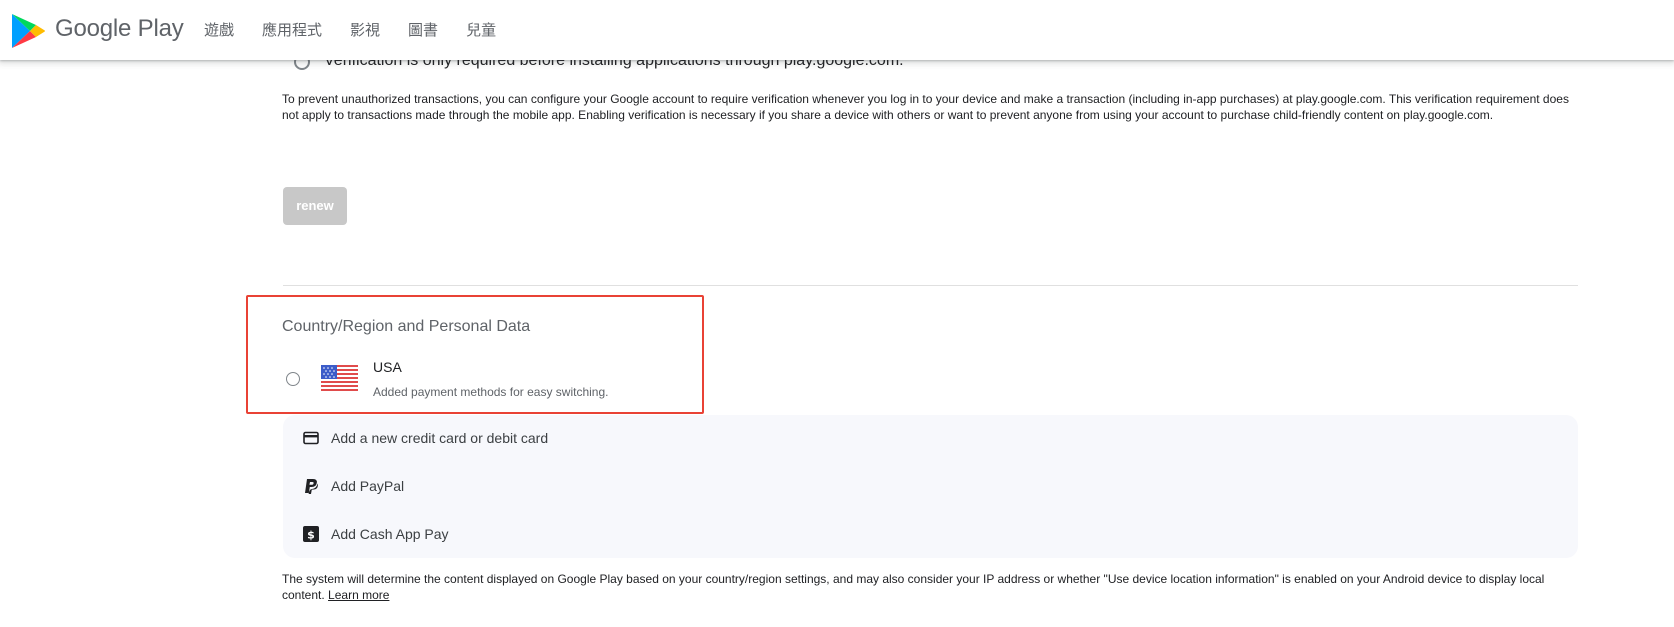 Image resolution: width=1674 pixels, height=627 pixels. What do you see at coordinates (293, 379) in the screenshot?
I see `country-radio-usa` at bounding box center [293, 379].